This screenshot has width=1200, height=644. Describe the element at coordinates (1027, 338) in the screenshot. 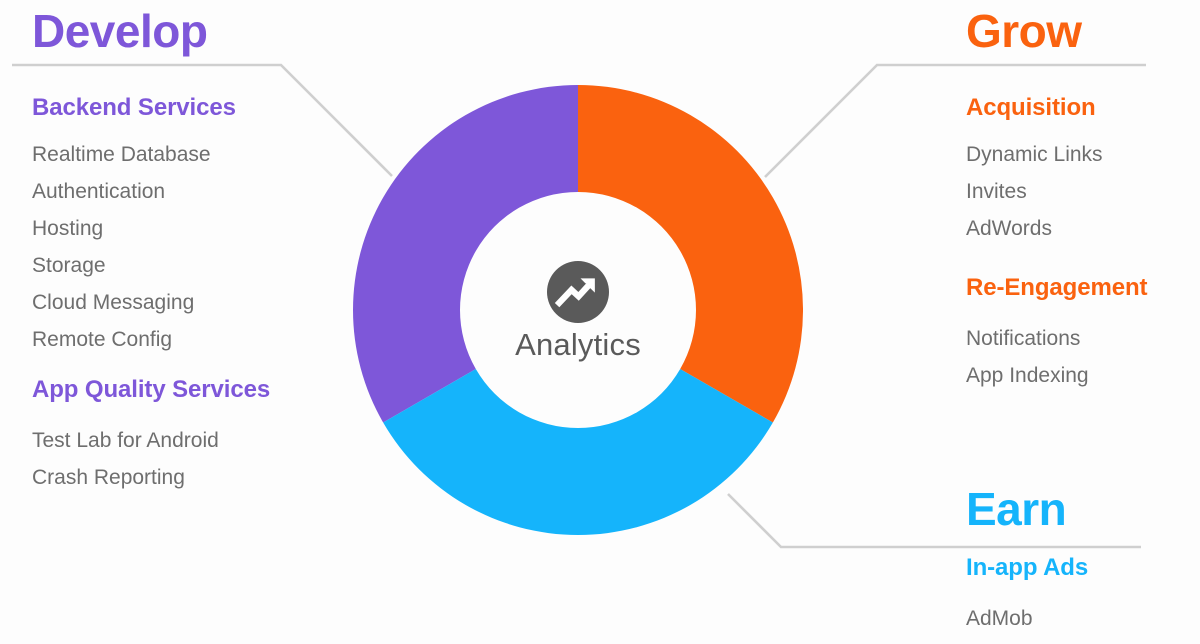

I see `list-item: Notifications` at that location.